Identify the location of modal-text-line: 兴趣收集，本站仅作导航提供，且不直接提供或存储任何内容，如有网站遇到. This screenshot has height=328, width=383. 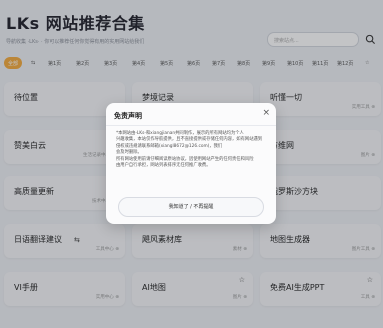
(189, 140).